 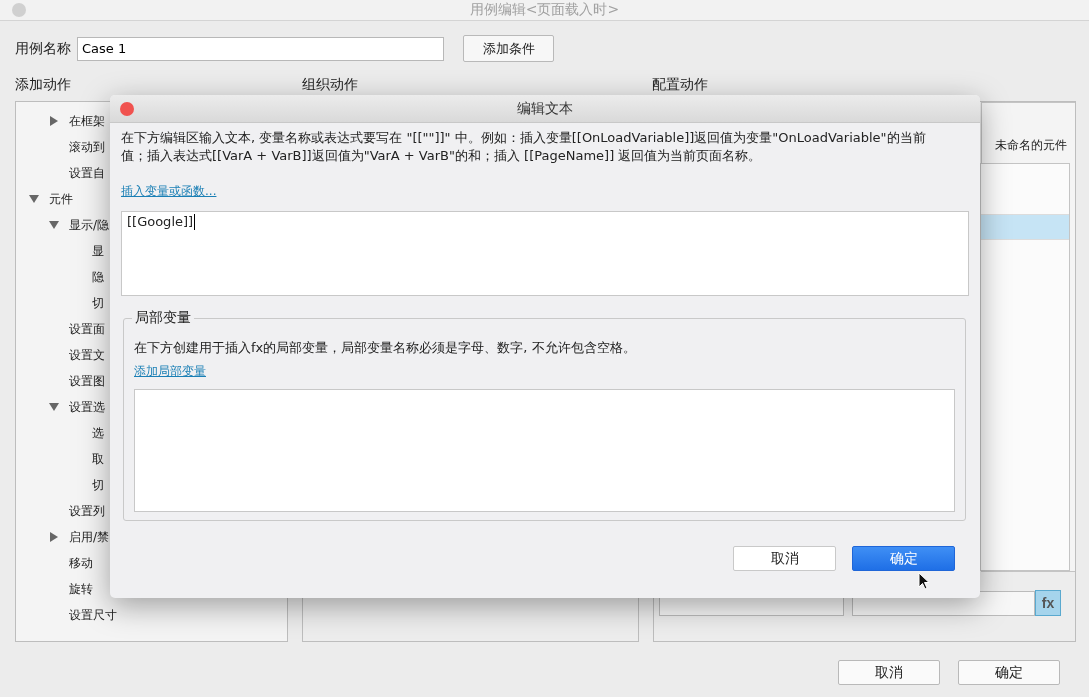 I want to click on add-local-variable-link: 添加局部变量, so click(x=170, y=371).